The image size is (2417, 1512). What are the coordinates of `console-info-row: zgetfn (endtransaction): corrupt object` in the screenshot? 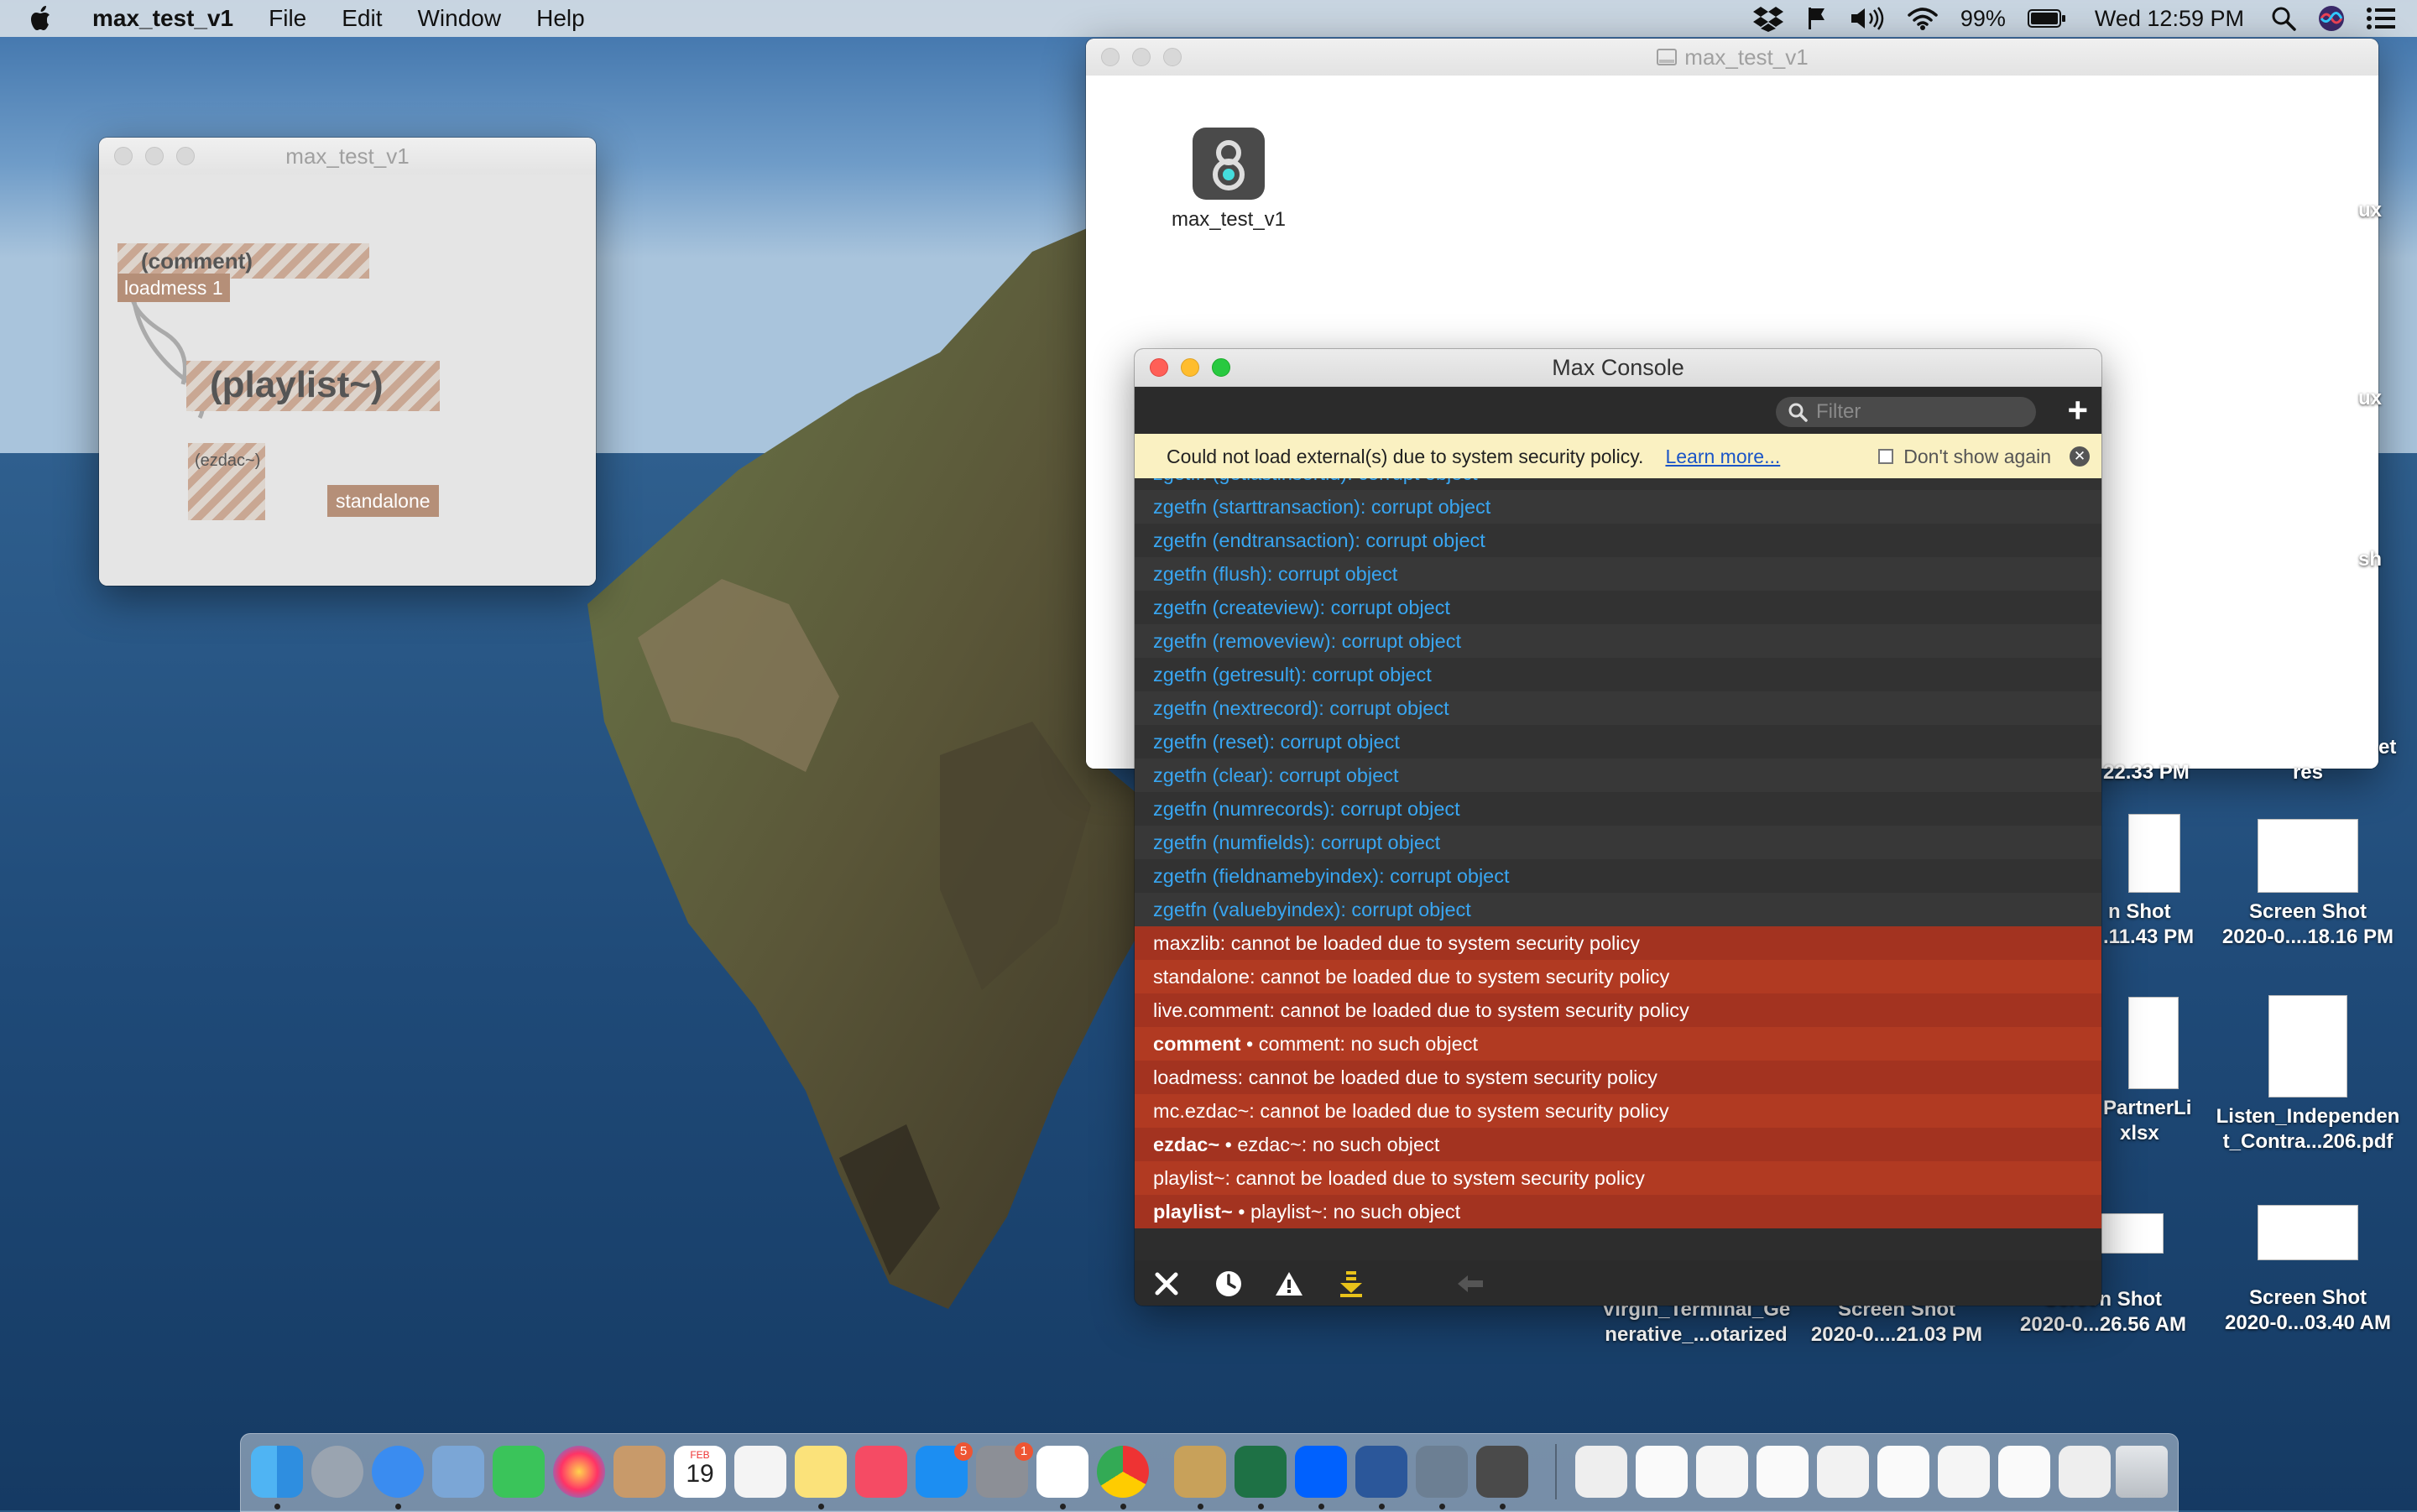 It's located at (1618, 541).